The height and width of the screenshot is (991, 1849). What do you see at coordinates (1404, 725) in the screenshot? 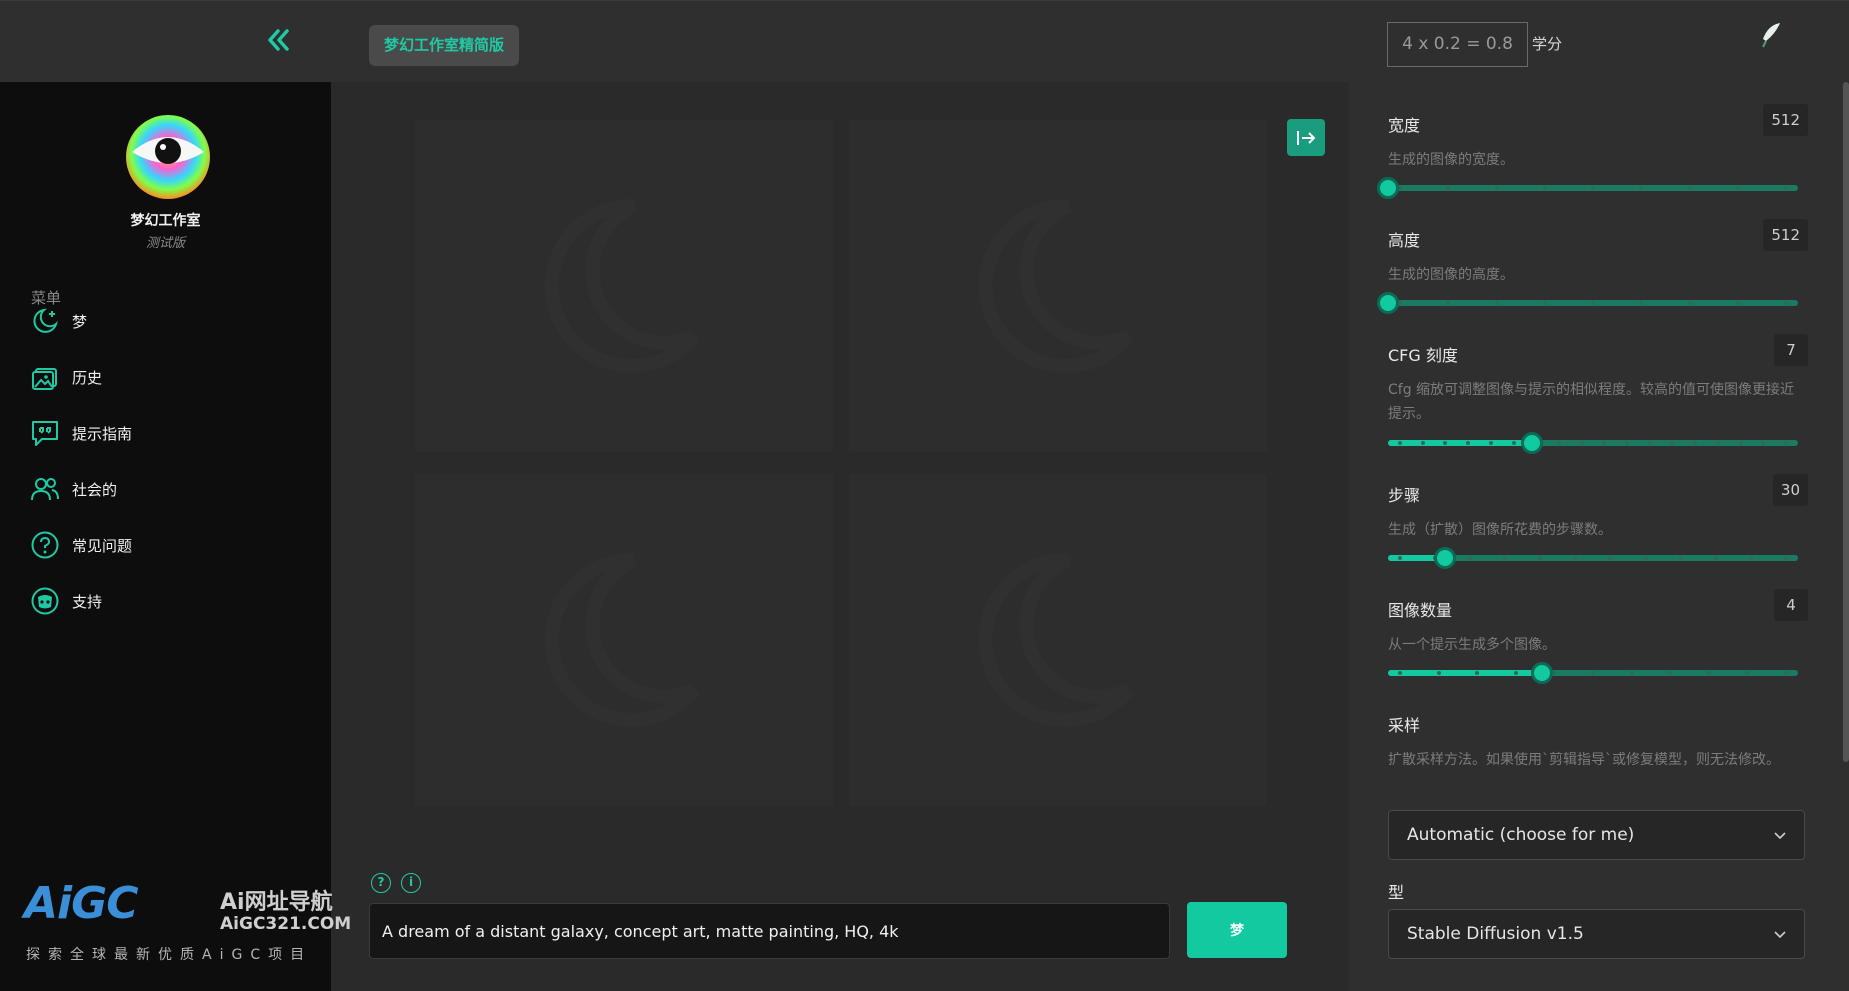
I see `setting-title: 采样` at bounding box center [1404, 725].